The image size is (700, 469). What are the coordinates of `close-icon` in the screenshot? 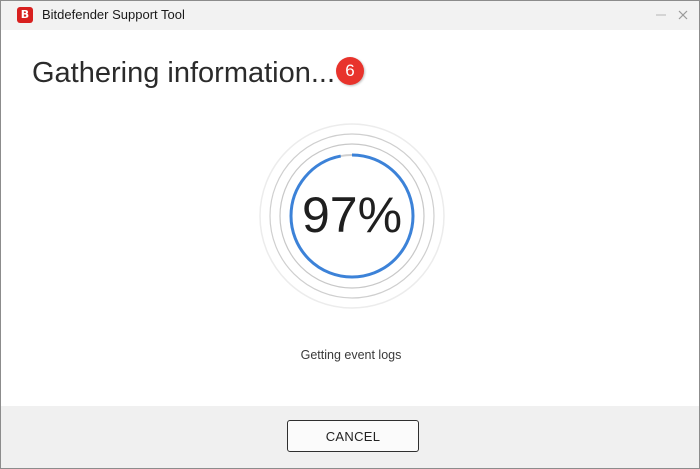 It's located at (683, 15).